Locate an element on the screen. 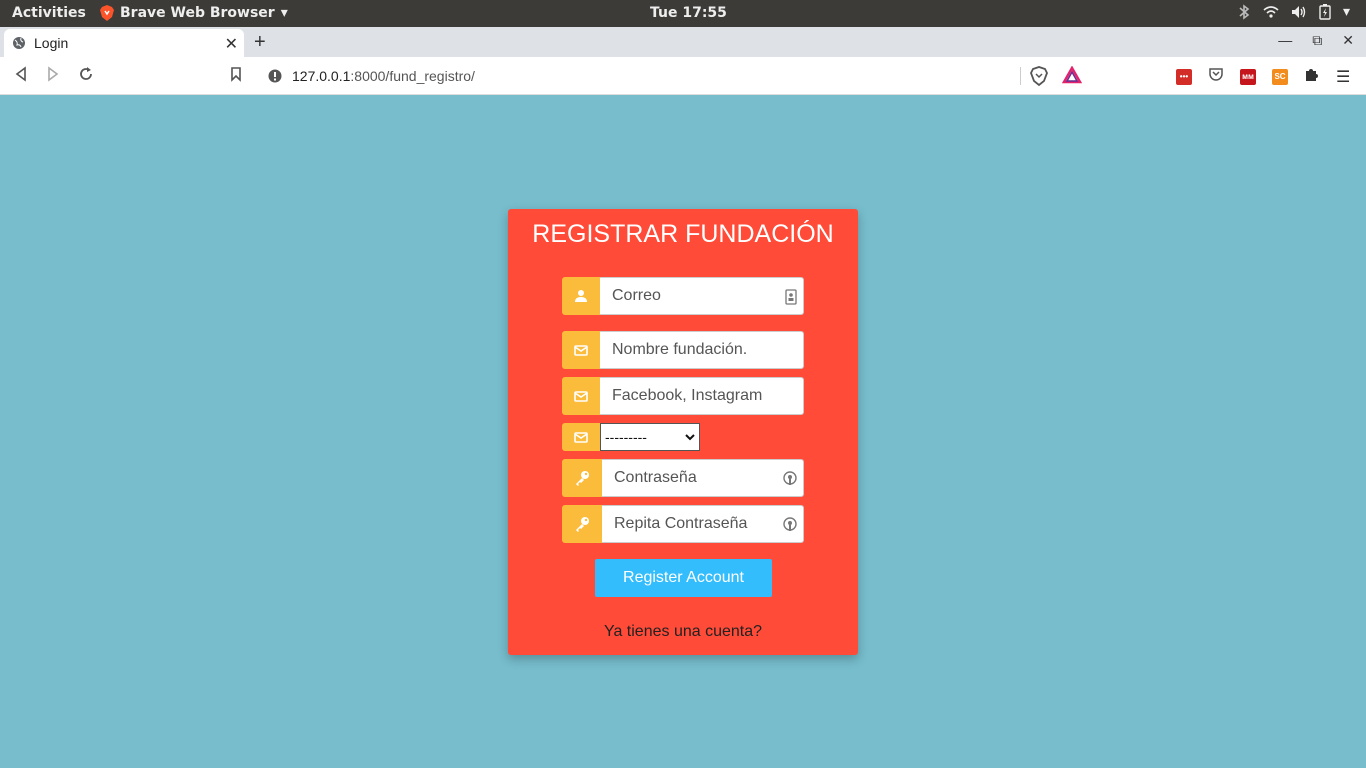  chevron-down-icon is located at coordinates (690, 437).